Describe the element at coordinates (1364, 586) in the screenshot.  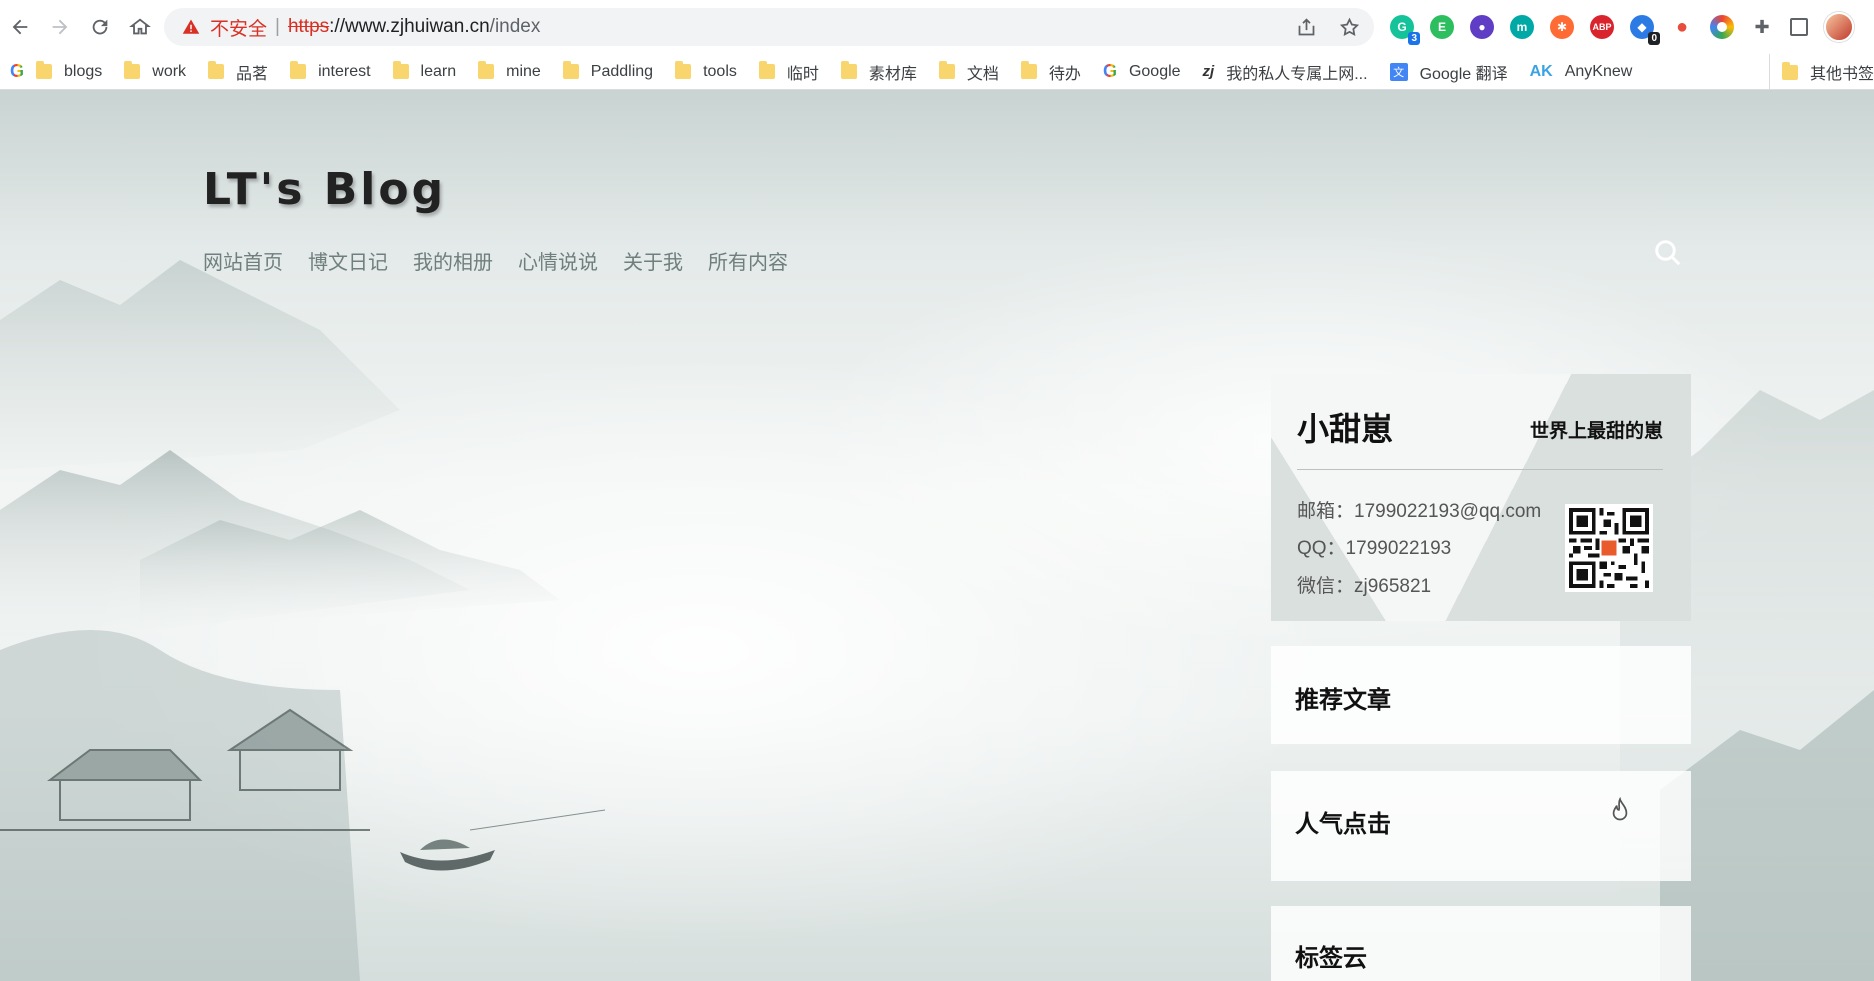
I see `contact-wechat: 微信：zj965821` at that location.